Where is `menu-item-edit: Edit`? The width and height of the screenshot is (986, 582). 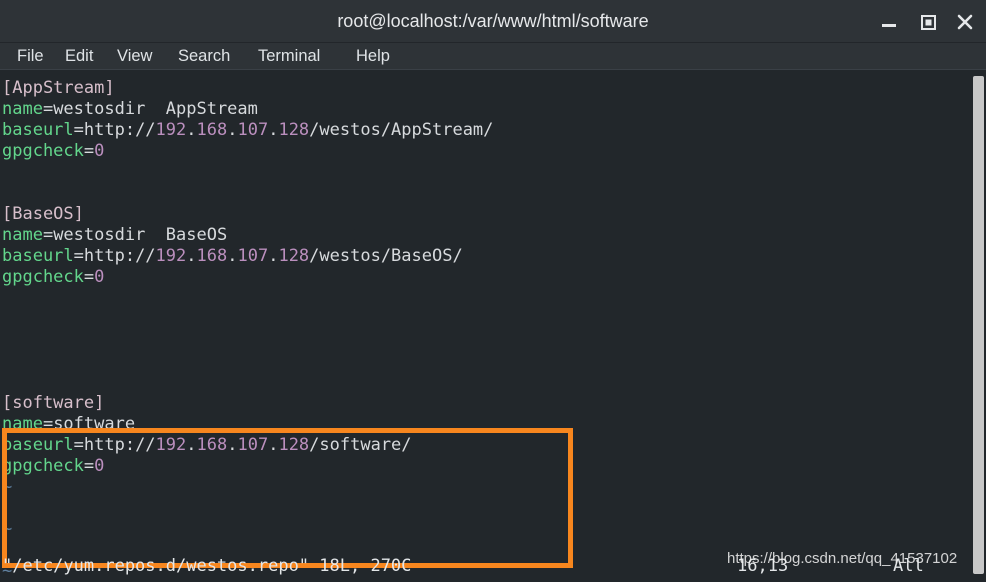 menu-item-edit: Edit is located at coordinates (79, 56).